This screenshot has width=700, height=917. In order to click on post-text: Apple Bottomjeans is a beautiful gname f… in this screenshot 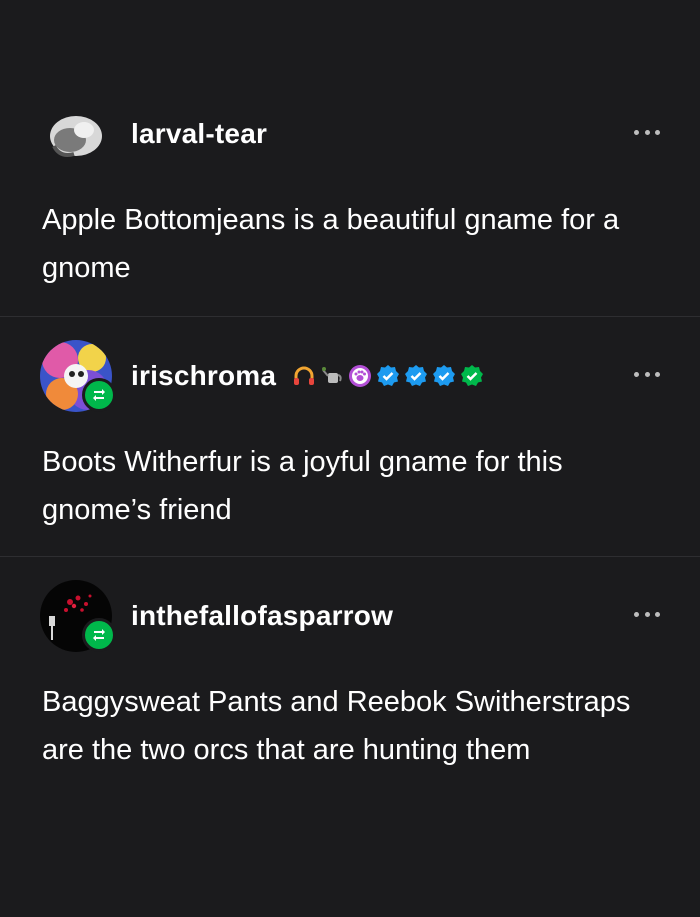, I will do `click(331, 244)`.